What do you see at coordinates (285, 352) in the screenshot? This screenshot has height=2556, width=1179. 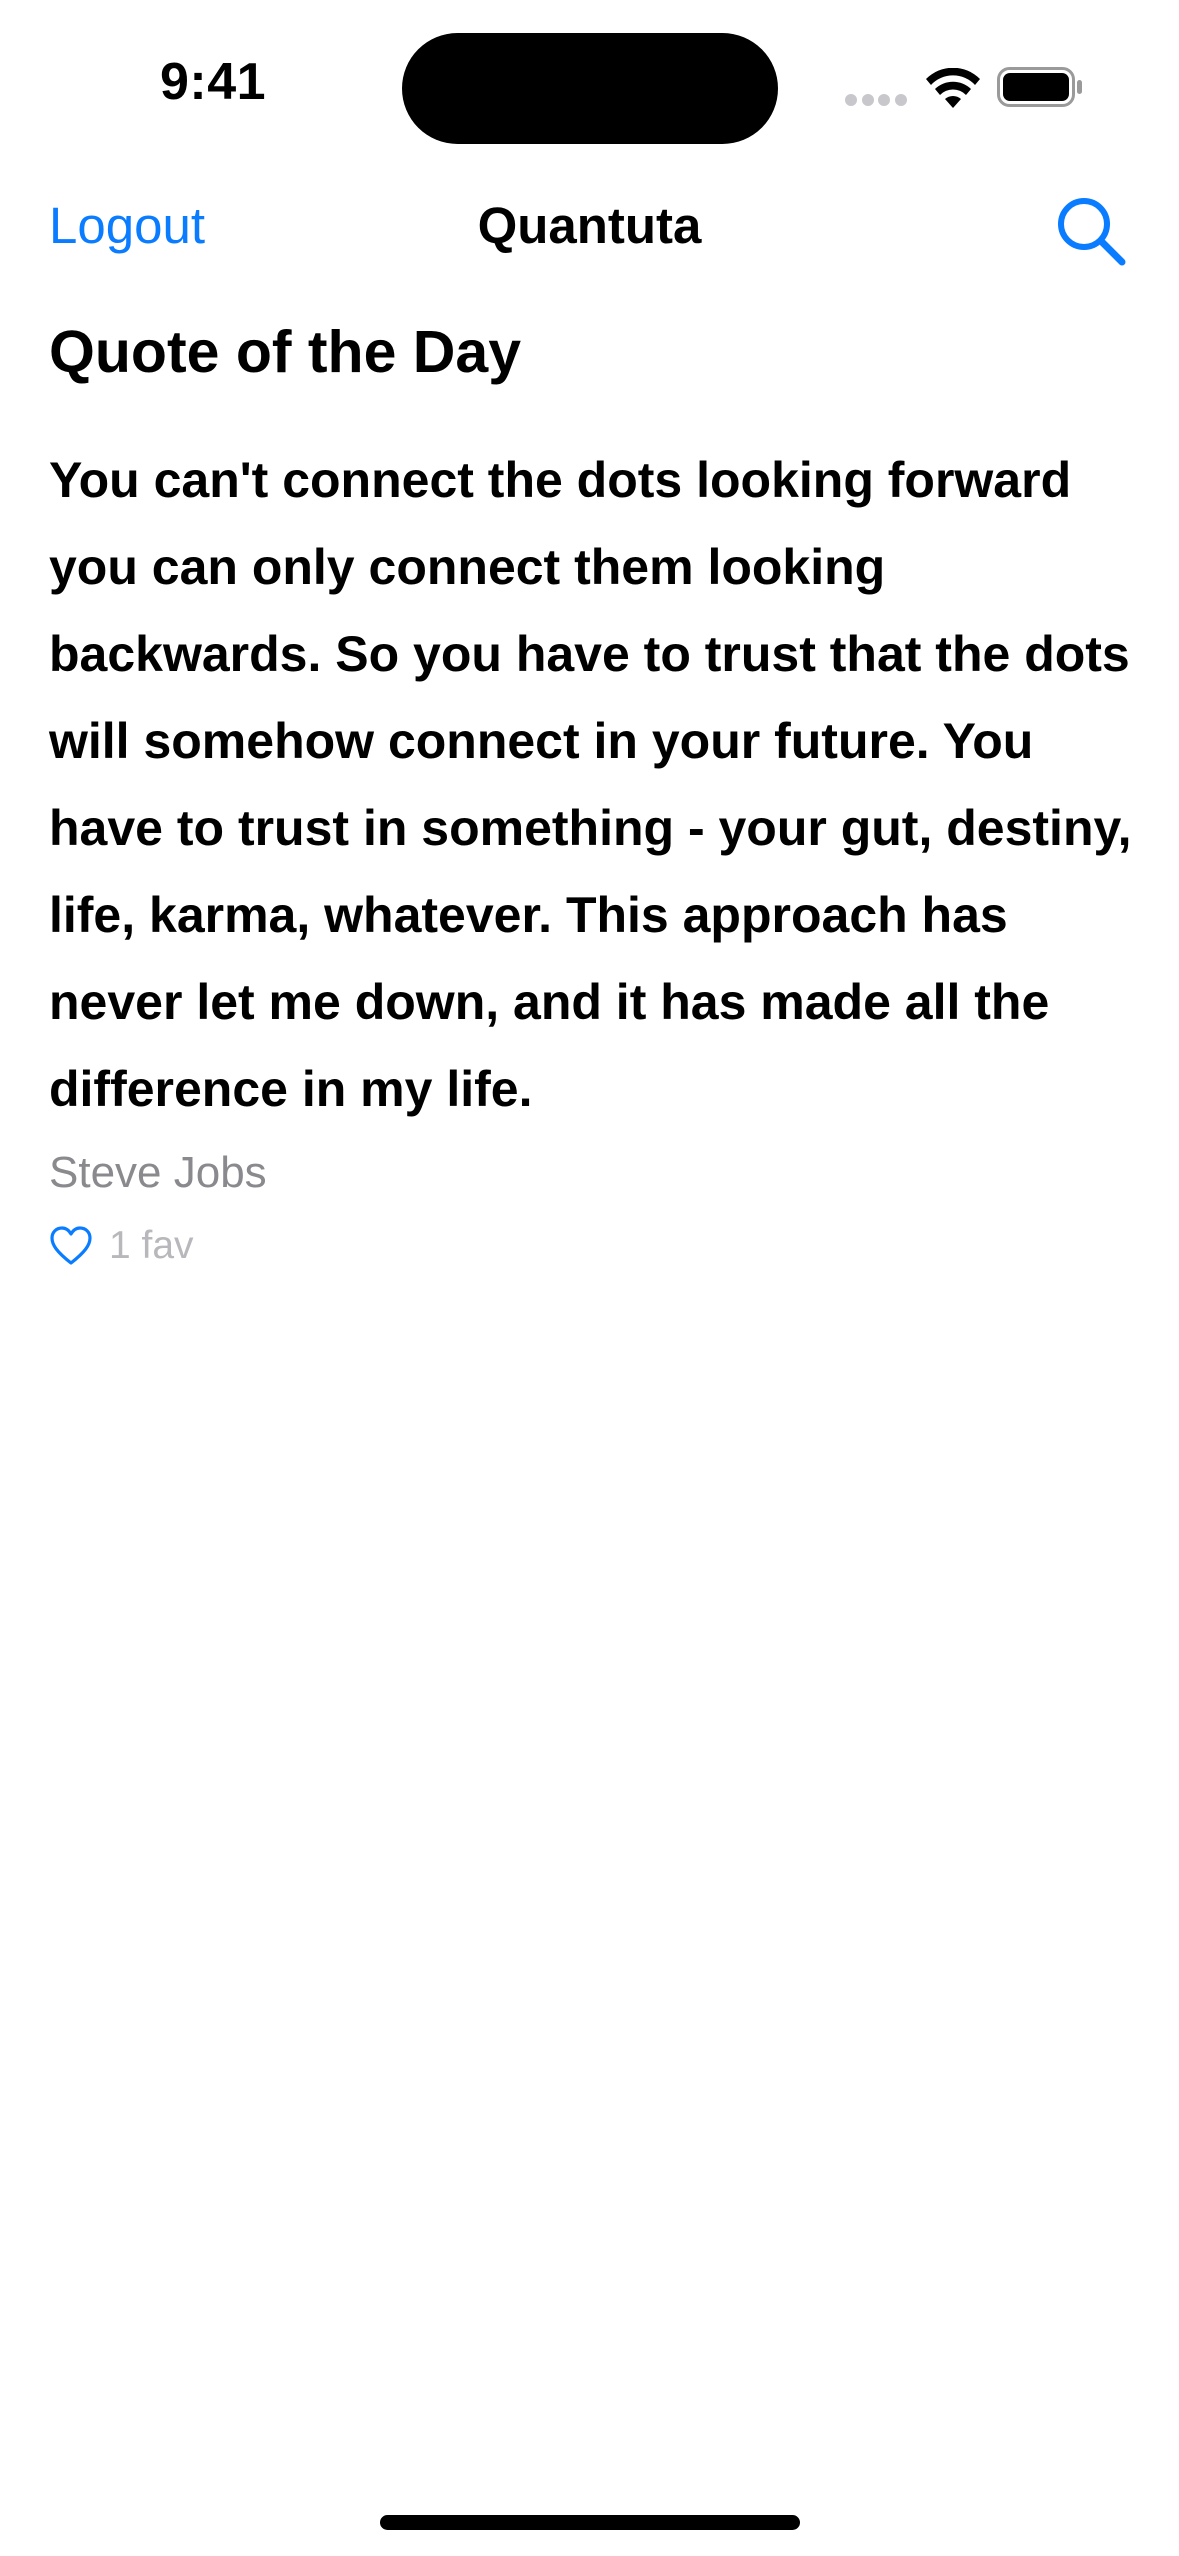 I see `section-title: Quote of the Day` at bounding box center [285, 352].